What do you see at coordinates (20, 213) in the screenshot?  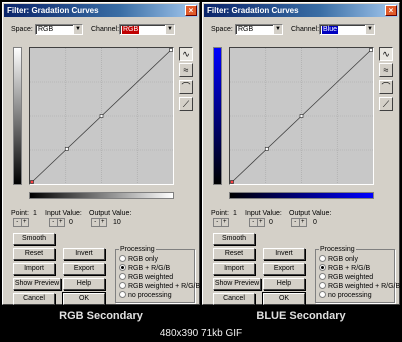 I see `point-label: Point:` at bounding box center [20, 213].